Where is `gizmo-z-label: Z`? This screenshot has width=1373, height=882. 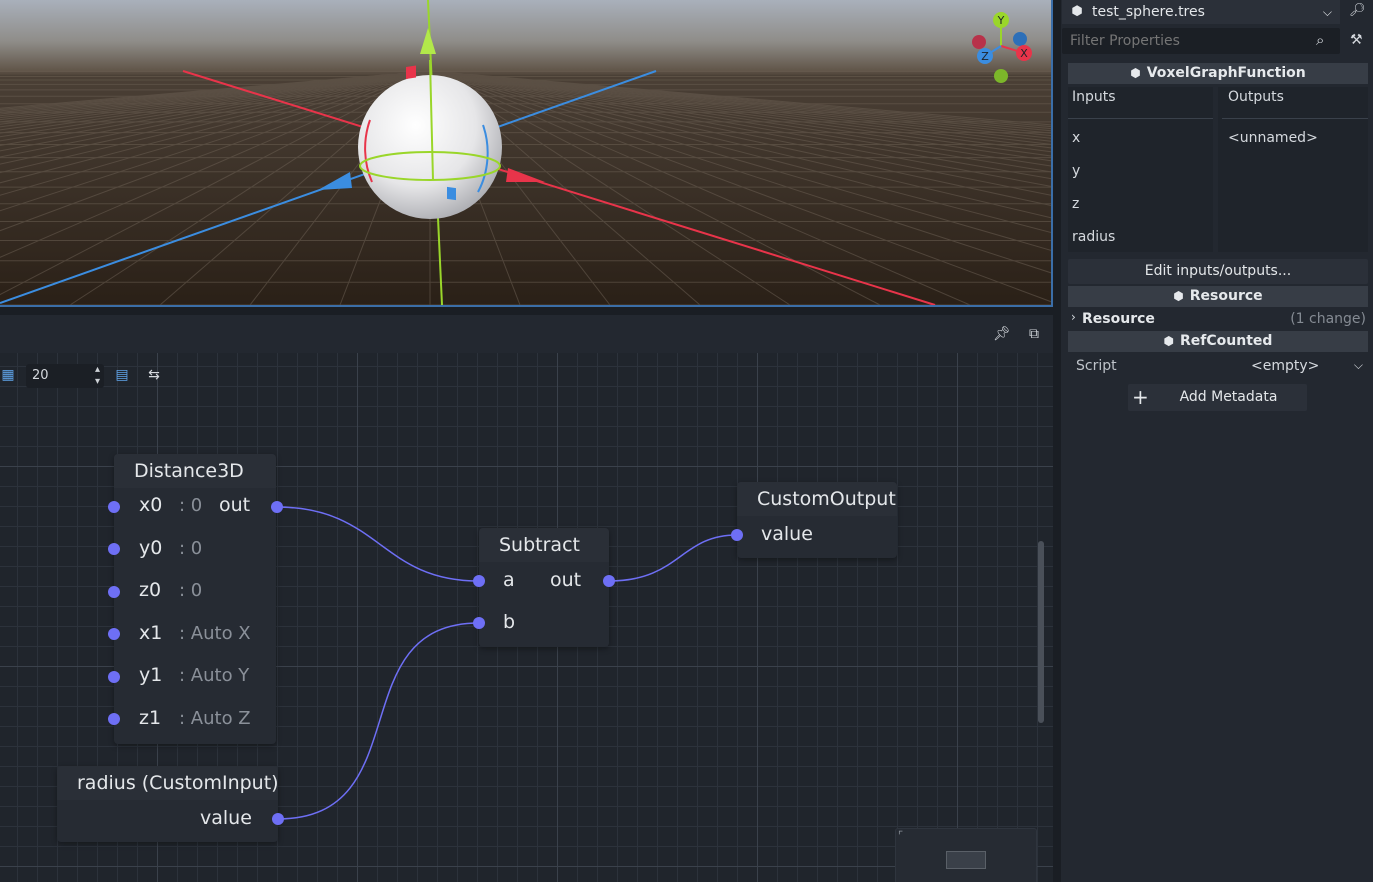
gizmo-z-label: Z is located at coordinates (985, 56).